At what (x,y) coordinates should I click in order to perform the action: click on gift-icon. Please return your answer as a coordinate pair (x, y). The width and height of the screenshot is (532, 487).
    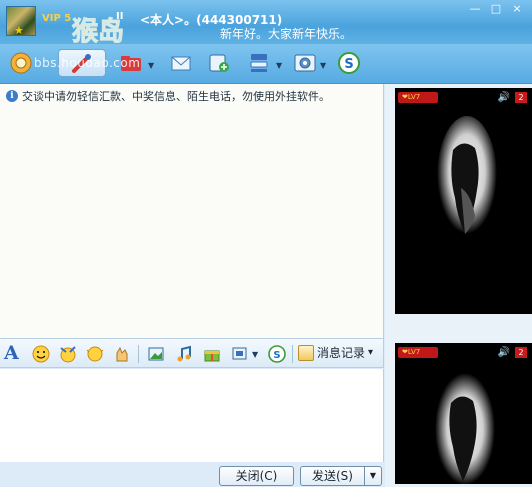
    Looking at the image, I should click on (212, 356).